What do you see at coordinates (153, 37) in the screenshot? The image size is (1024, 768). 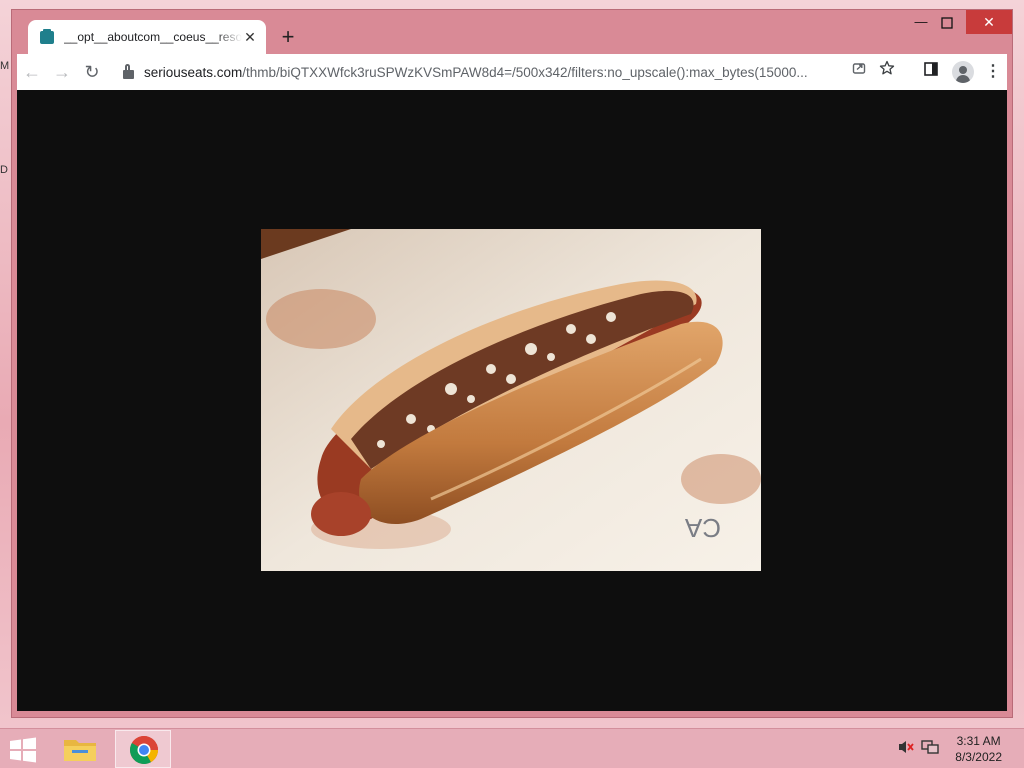 I see `tab-title: __opt__aboutcom__coeus__resou` at bounding box center [153, 37].